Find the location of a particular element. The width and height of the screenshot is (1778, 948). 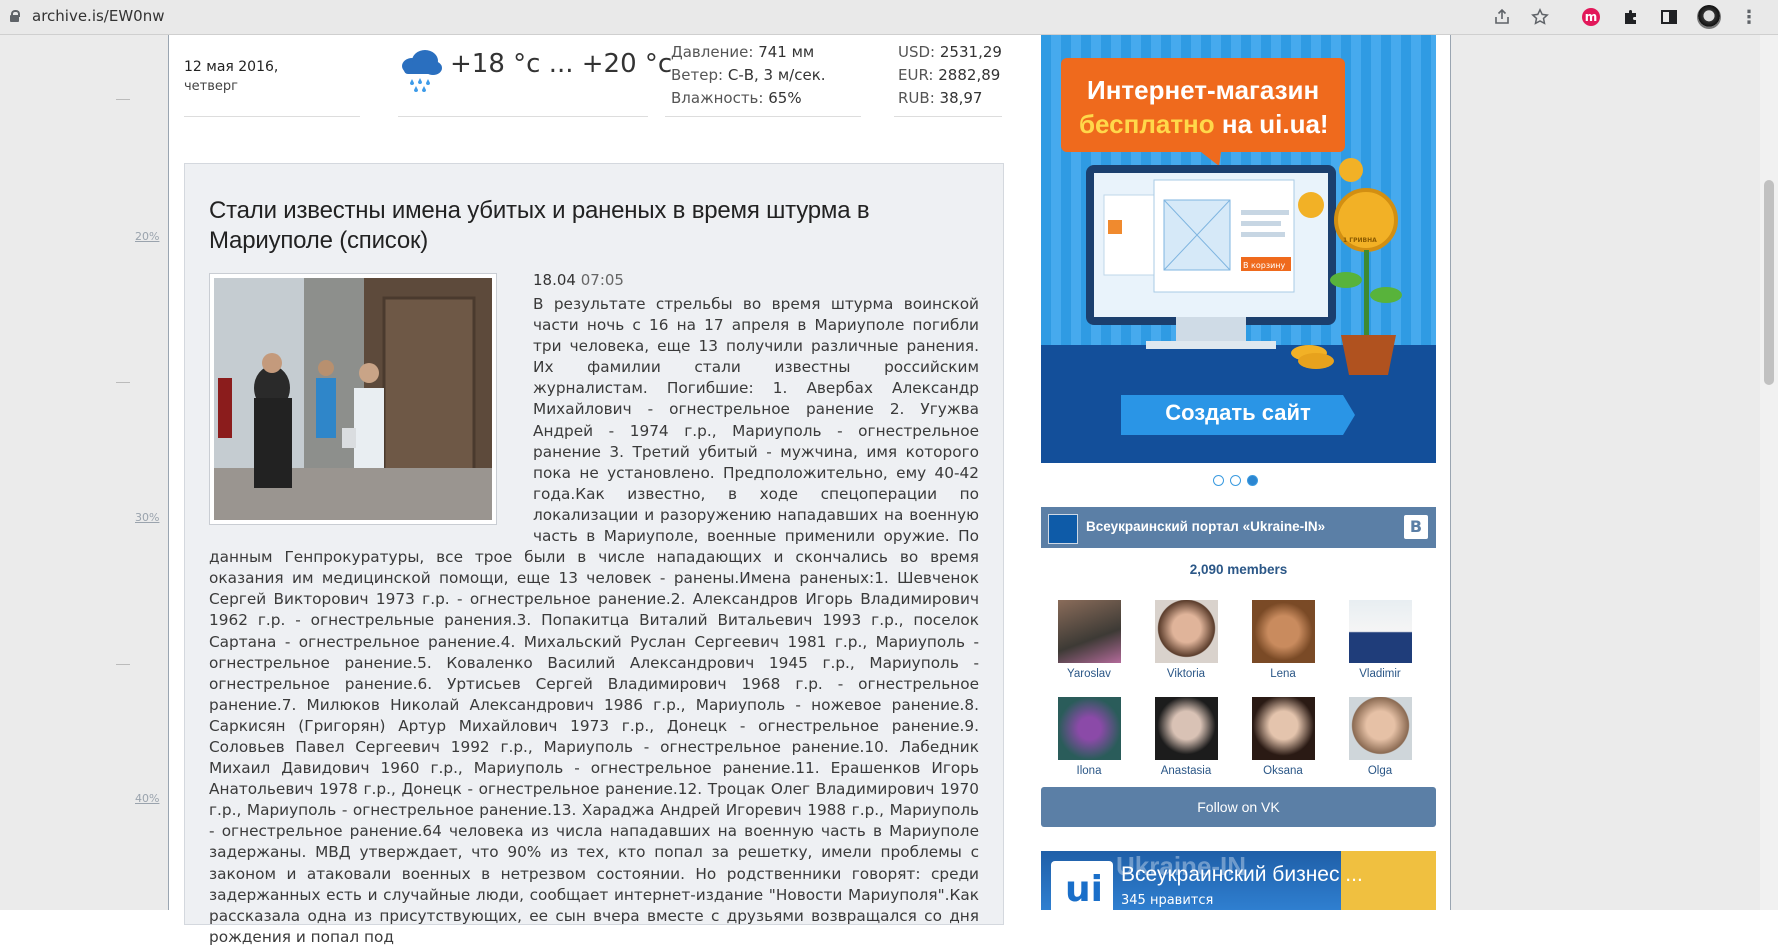

weather-row: Давление: 741 мм is located at coordinates (743, 52).